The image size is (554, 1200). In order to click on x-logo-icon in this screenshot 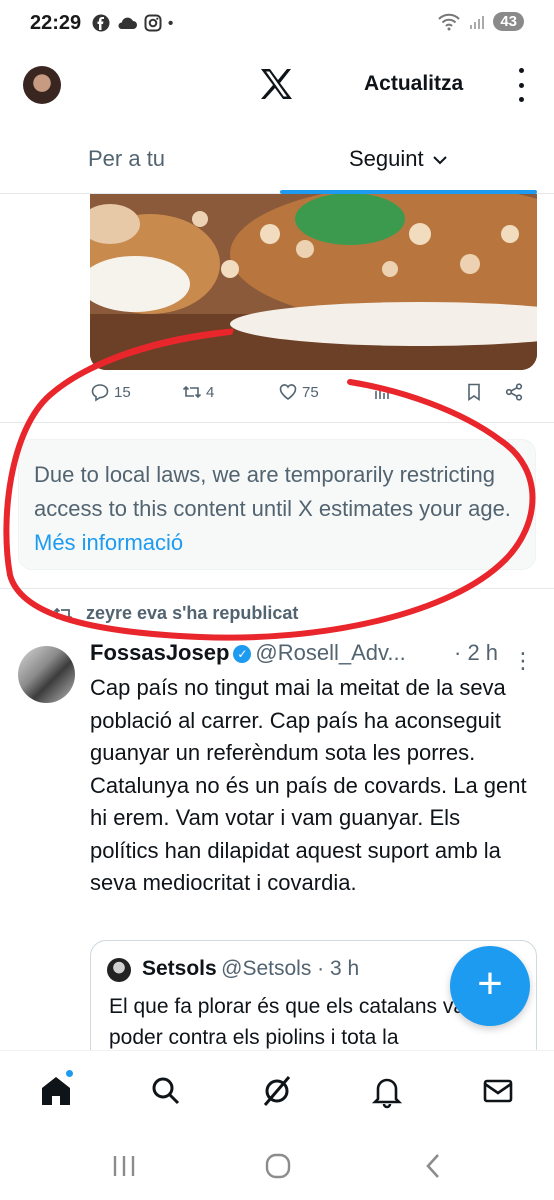, I will do `click(276, 84)`.